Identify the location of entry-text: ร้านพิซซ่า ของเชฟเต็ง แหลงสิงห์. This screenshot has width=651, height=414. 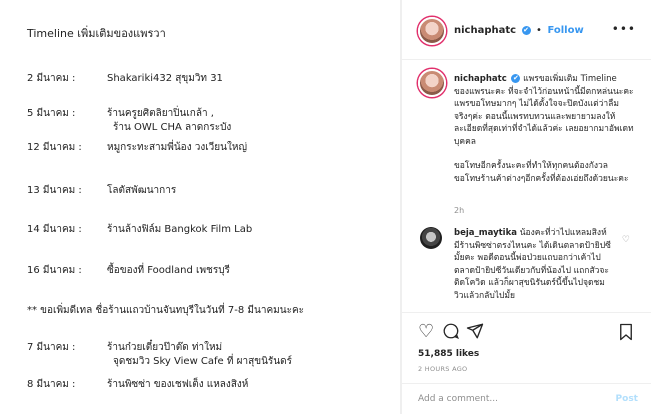
(178, 384).